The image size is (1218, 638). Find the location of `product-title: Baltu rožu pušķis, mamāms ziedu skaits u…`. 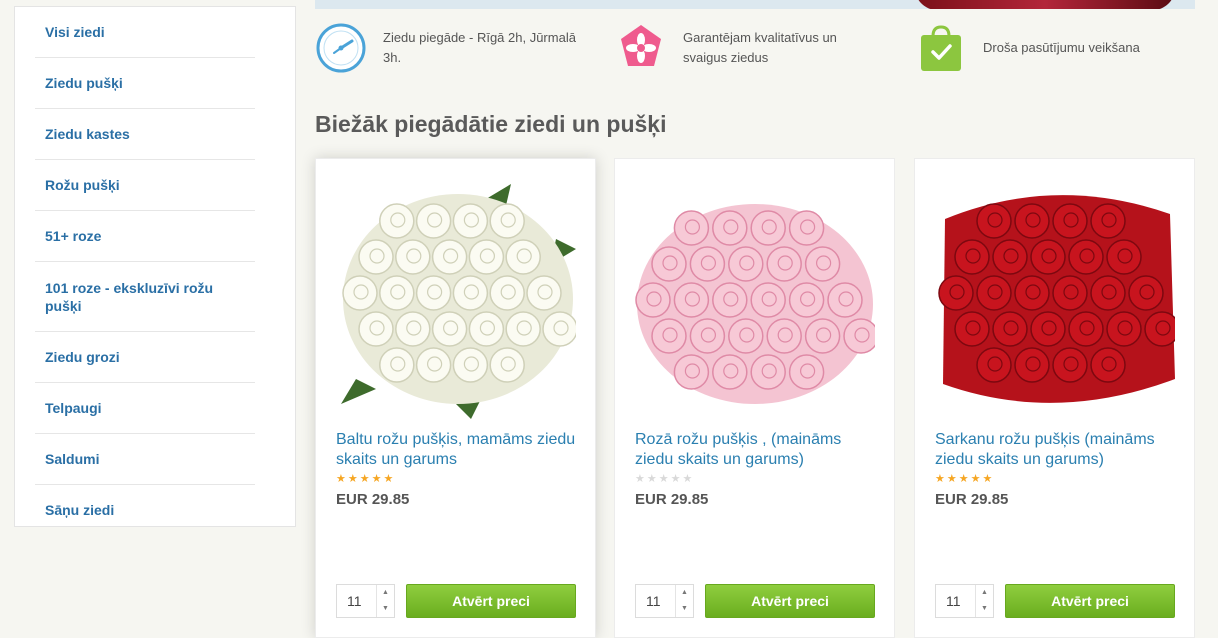

product-title: Baltu rožu pušķis, mamāms ziedu skaits u… is located at coordinates (458, 450).